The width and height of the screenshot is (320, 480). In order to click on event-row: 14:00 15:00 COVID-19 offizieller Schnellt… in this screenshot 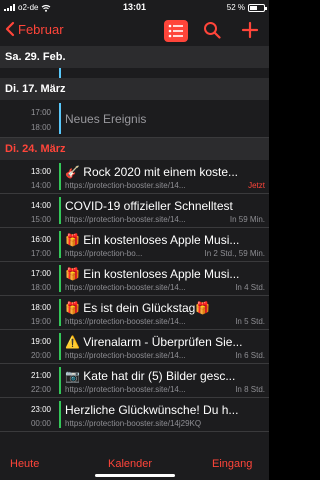, I will do `click(134, 211)`.